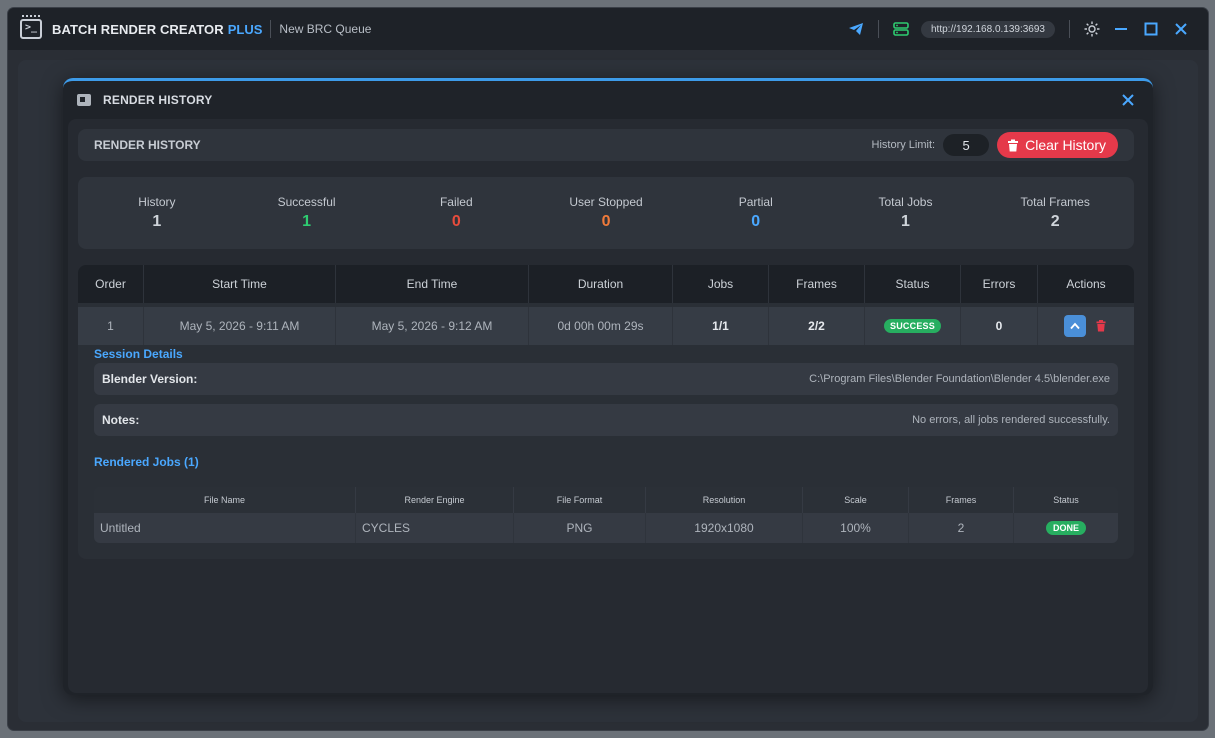 This screenshot has height=738, width=1215. What do you see at coordinates (856, 29) in the screenshot?
I see `send-icon` at bounding box center [856, 29].